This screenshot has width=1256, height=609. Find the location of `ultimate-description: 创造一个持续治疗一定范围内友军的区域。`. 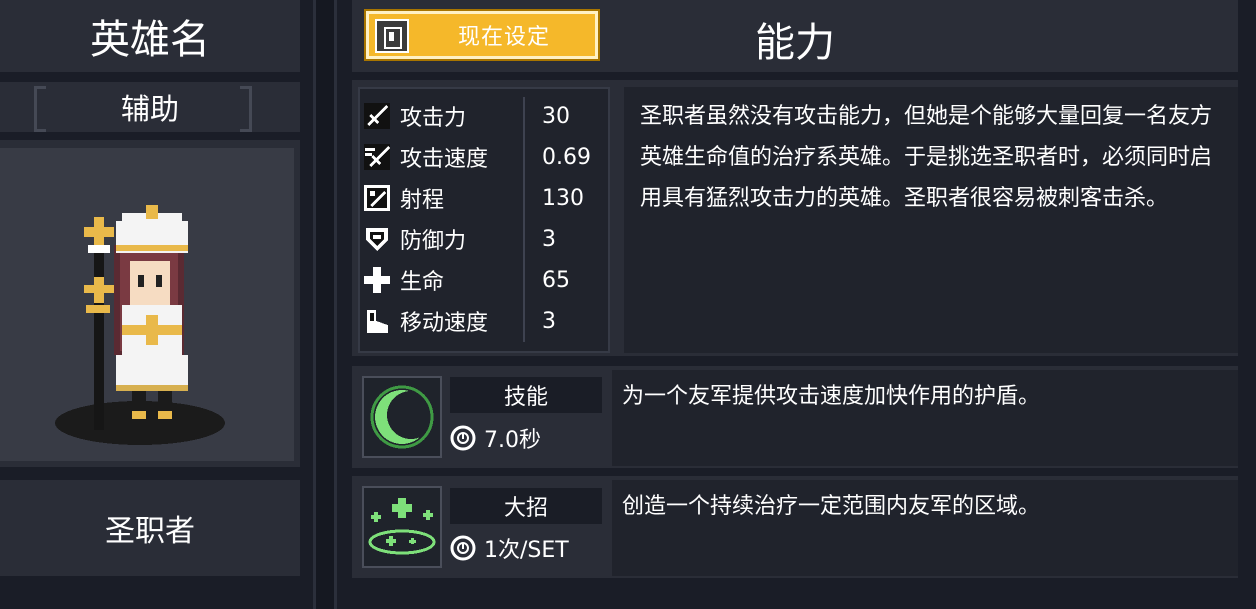

ultimate-description: 创造一个持续治疗一定范围内友军的区域。 is located at coordinates (831, 506).